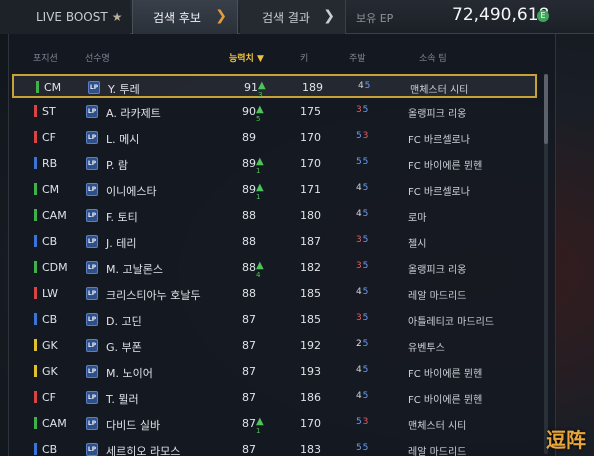  Describe the element at coordinates (310, 293) in the screenshot. I see `player-height: 185` at that location.